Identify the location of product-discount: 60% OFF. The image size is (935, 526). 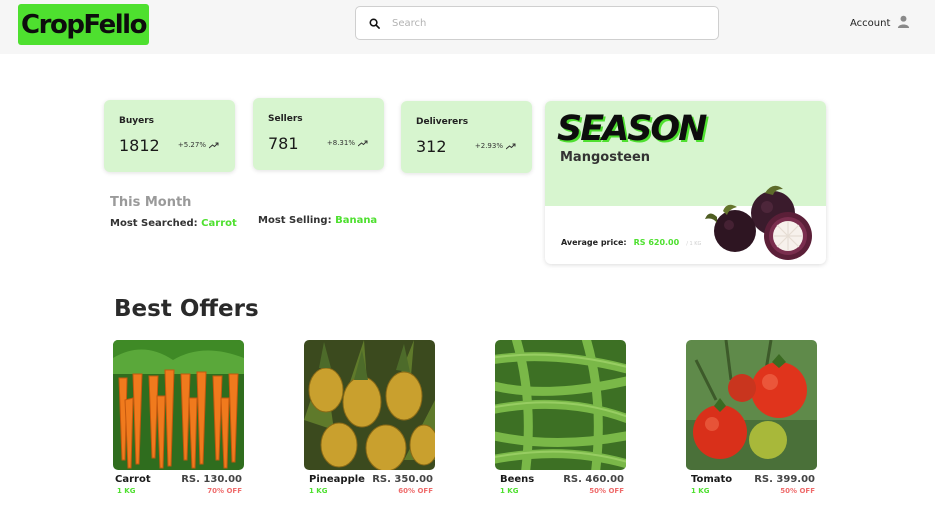
(415, 491).